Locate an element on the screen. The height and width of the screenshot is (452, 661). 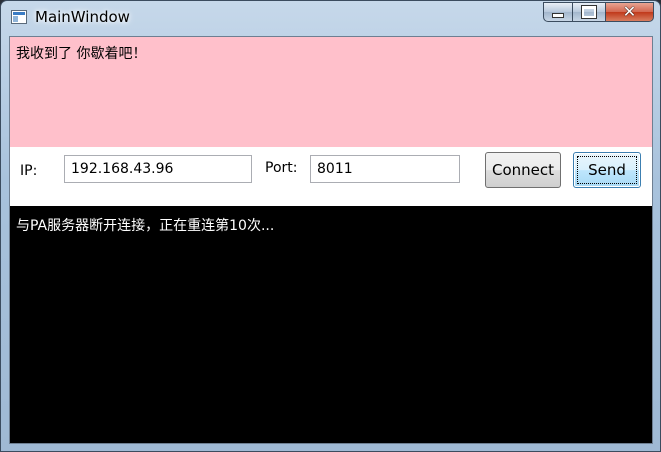
window-title: MainWindow is located at coordinates (82, 17).